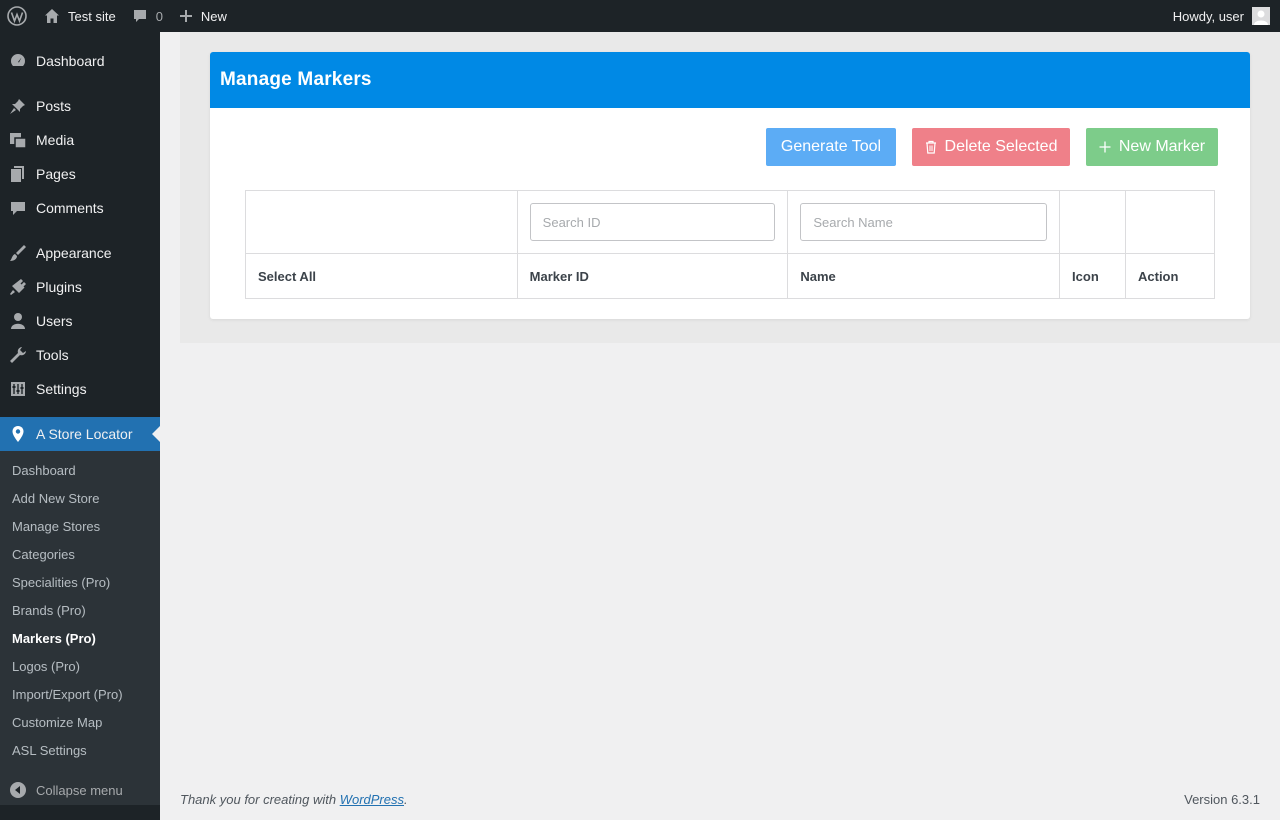  I want to click on column-name: Name, so click(924, 276).